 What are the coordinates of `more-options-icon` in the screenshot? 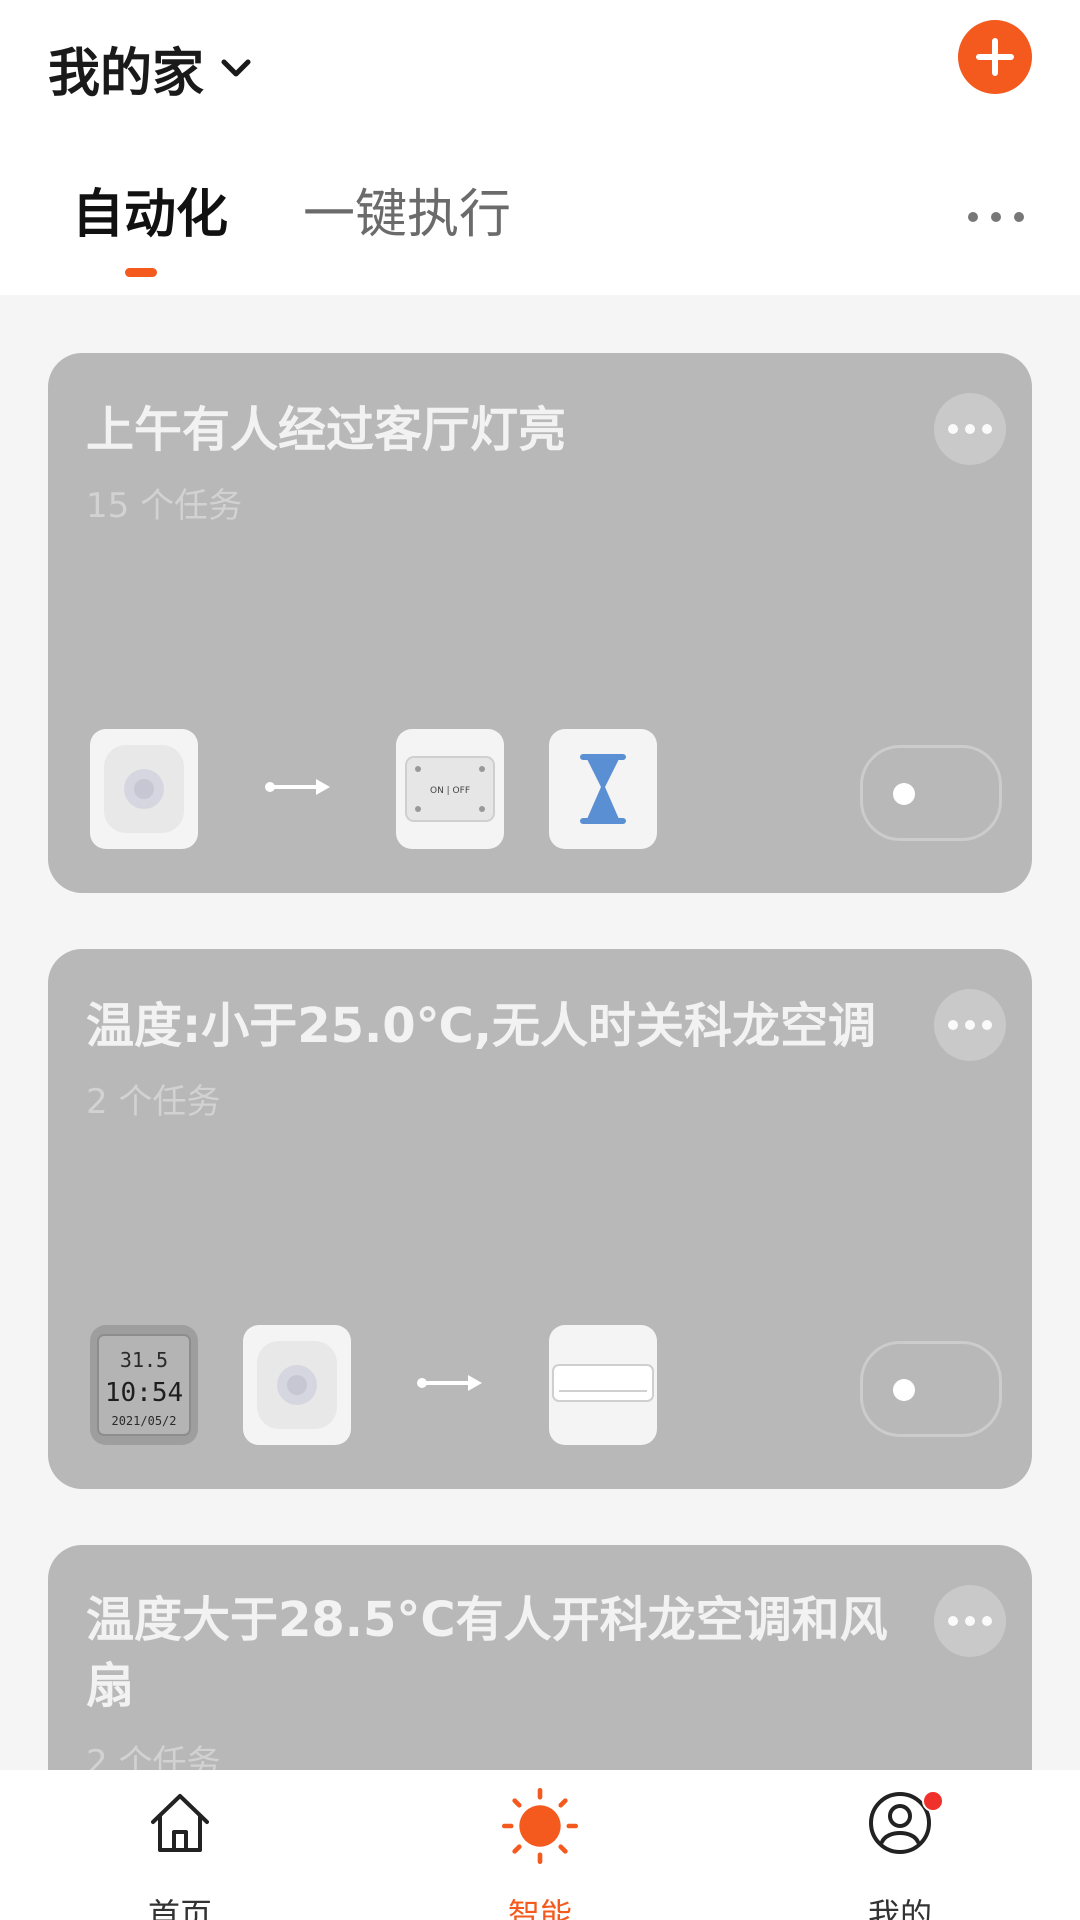 It's located at (996, 217).